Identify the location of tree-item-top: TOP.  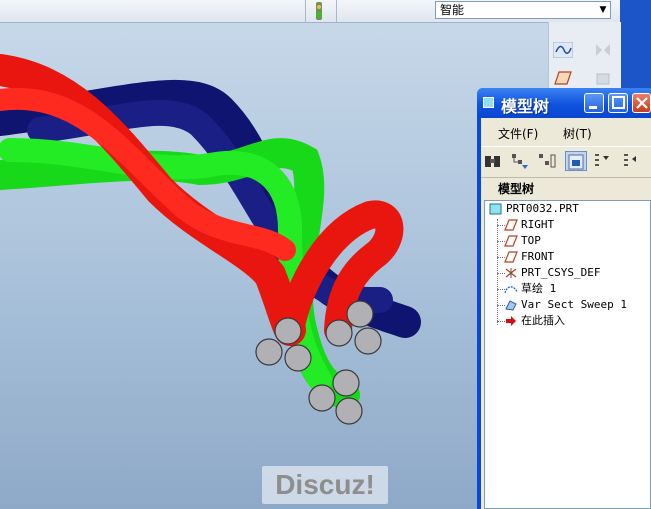
(522, 241).